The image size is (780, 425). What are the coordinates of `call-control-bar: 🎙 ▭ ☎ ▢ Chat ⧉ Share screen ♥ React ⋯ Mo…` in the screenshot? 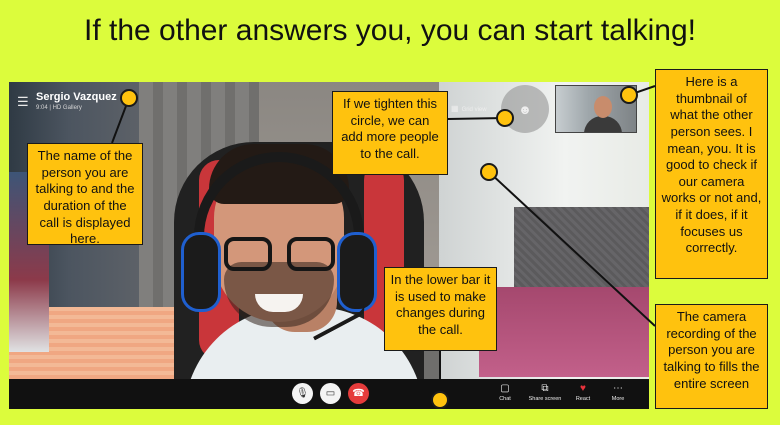 It's located at (329, 394).